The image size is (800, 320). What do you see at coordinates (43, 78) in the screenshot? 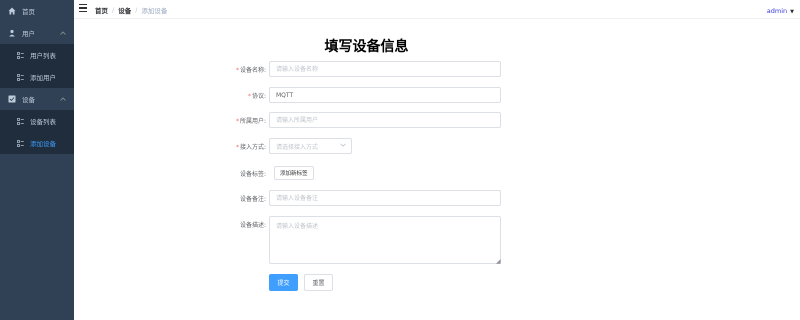
I see `sidebar-item-label: 添加用户` at bounding box center [43, 78].